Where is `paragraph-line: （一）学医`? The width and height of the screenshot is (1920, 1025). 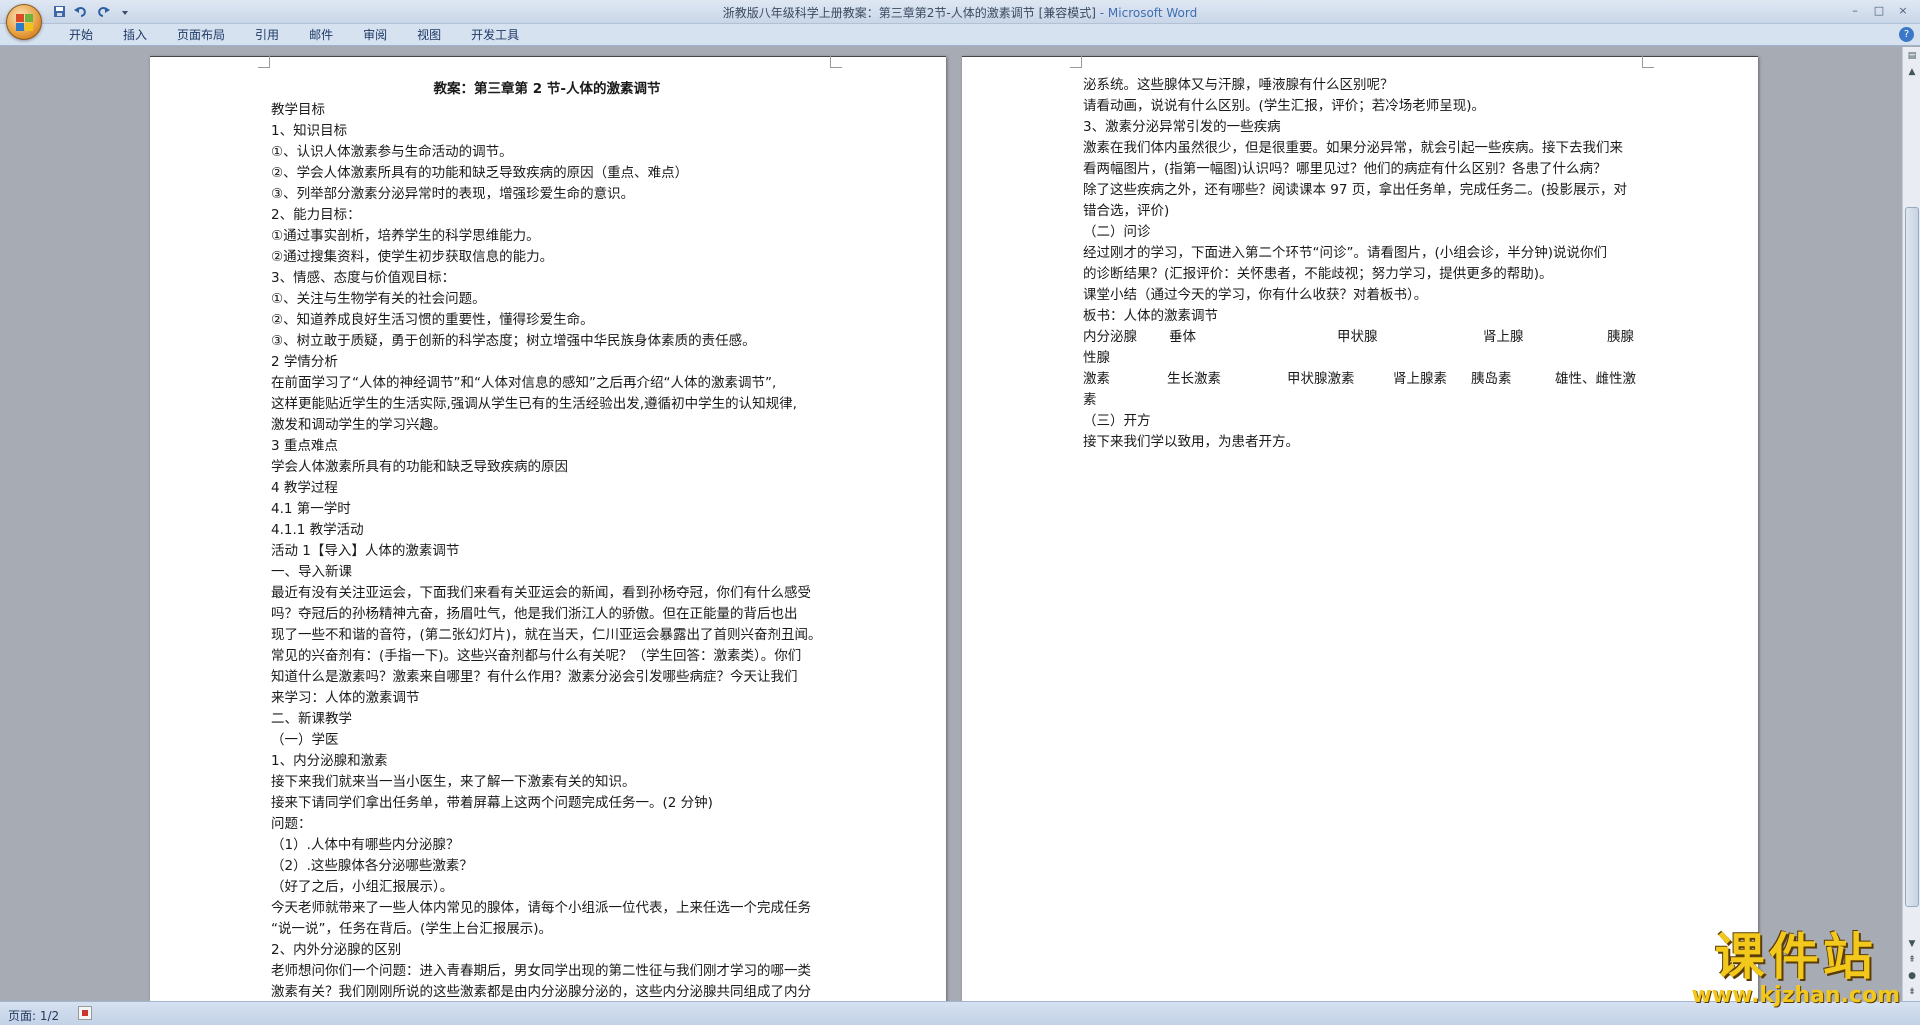
paragraph-line: （一）学医 is located at coordinates (305, 740).